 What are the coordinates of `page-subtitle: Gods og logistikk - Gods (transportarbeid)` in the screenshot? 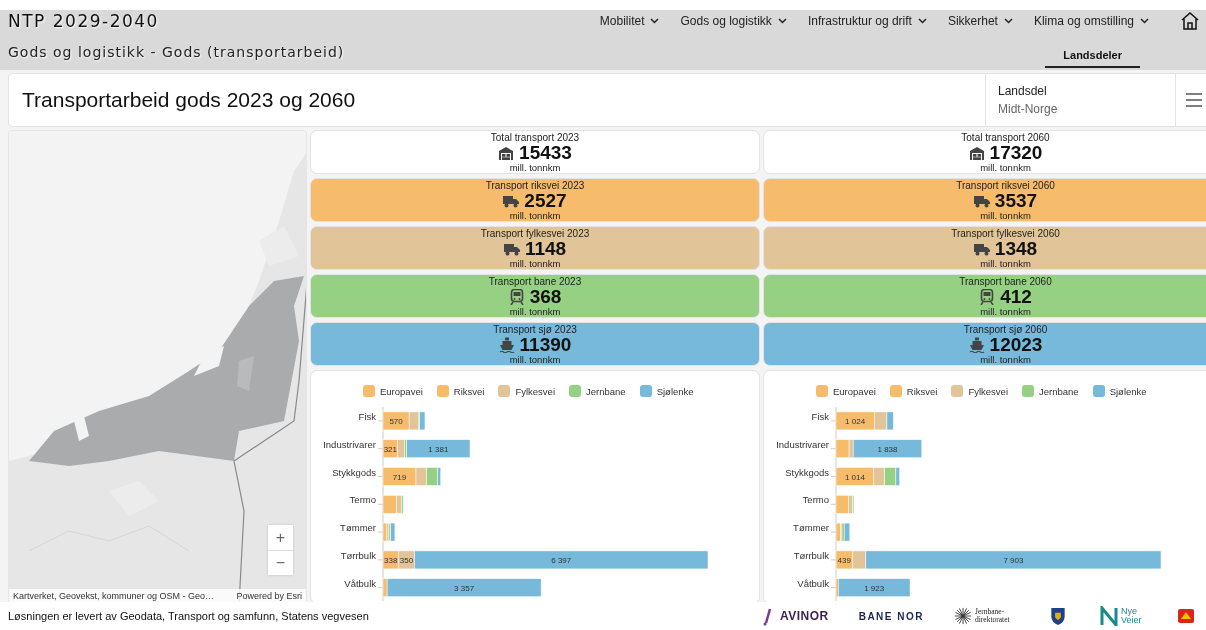 It's located at (176, 52).